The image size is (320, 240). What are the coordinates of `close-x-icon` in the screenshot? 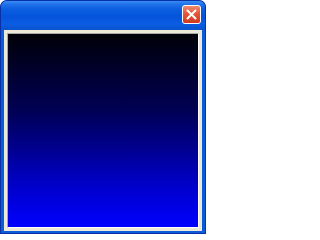 It's located at (191, 14).